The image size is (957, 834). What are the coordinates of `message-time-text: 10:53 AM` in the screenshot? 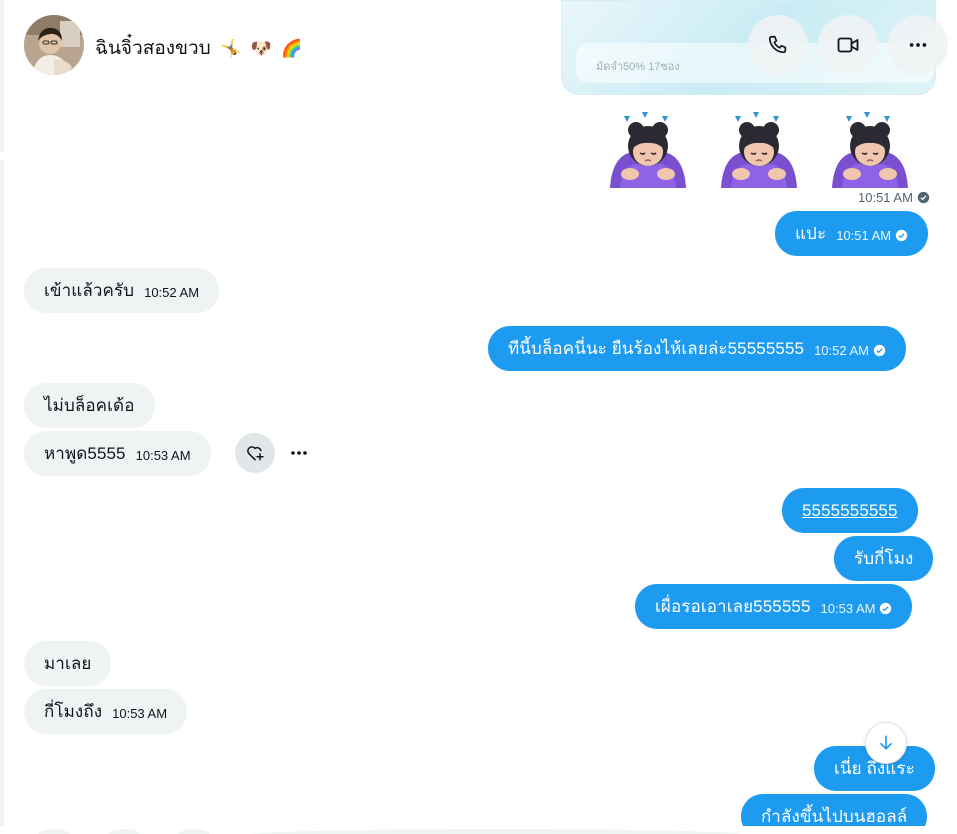 It's located at (848, 608).